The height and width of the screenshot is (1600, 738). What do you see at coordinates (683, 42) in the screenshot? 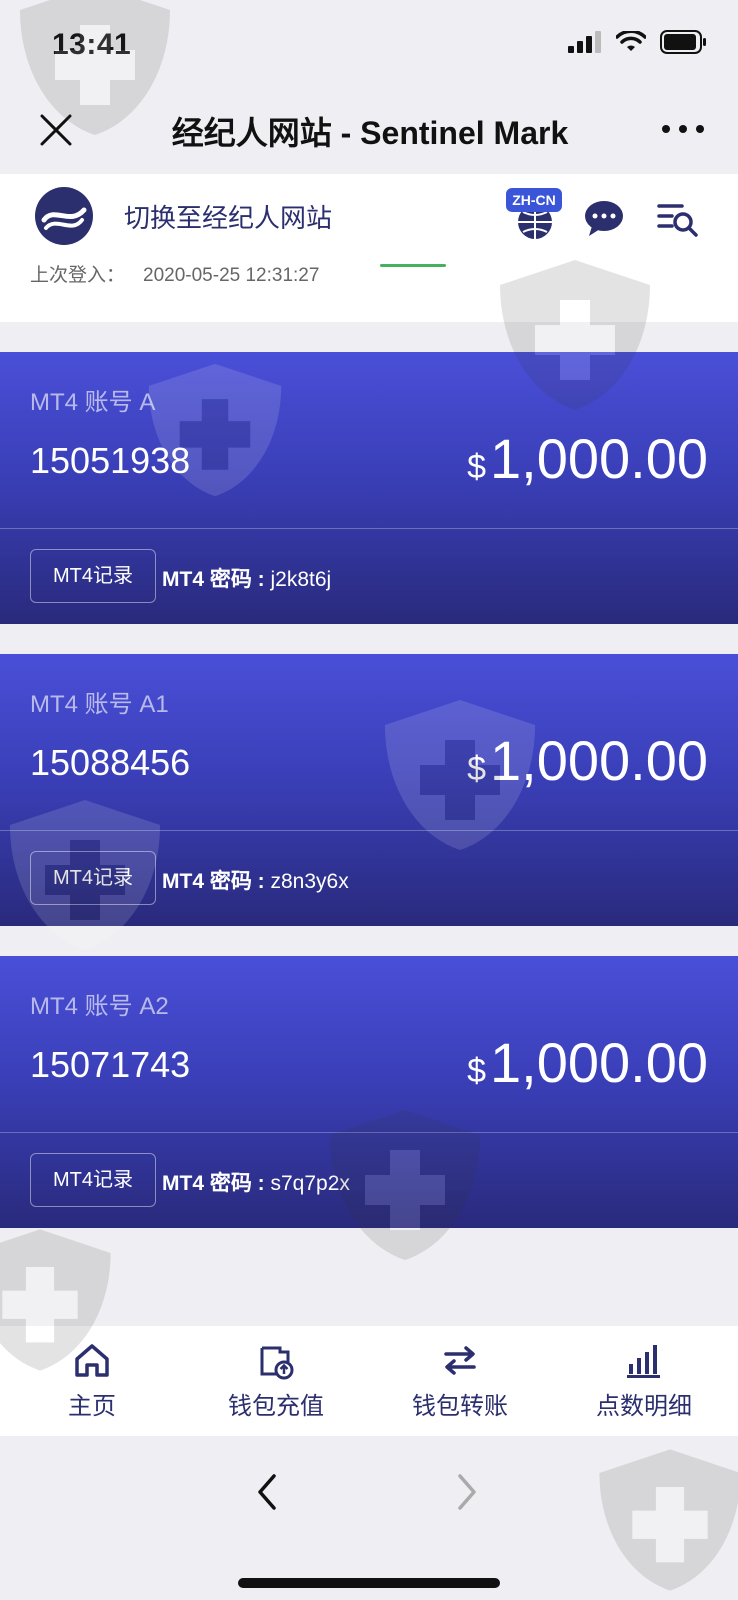
I see `battery-icon` at bounding box center [683, 42].